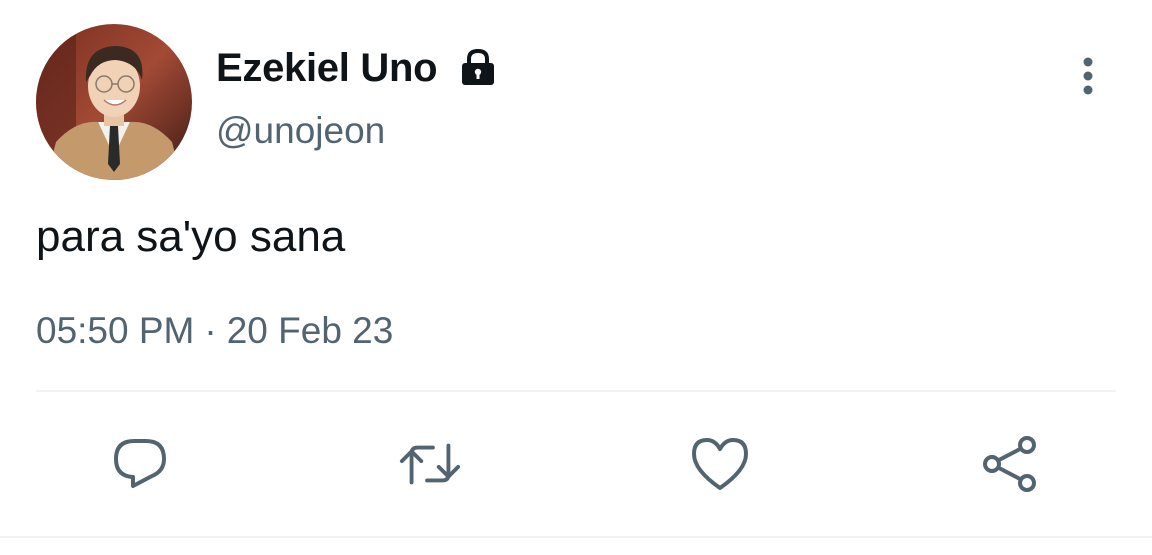  What do you see at coordinates (115, 330) in the screenshot?
I see `tweet-time: 05:50 PM` at bounding box center [115, 330].